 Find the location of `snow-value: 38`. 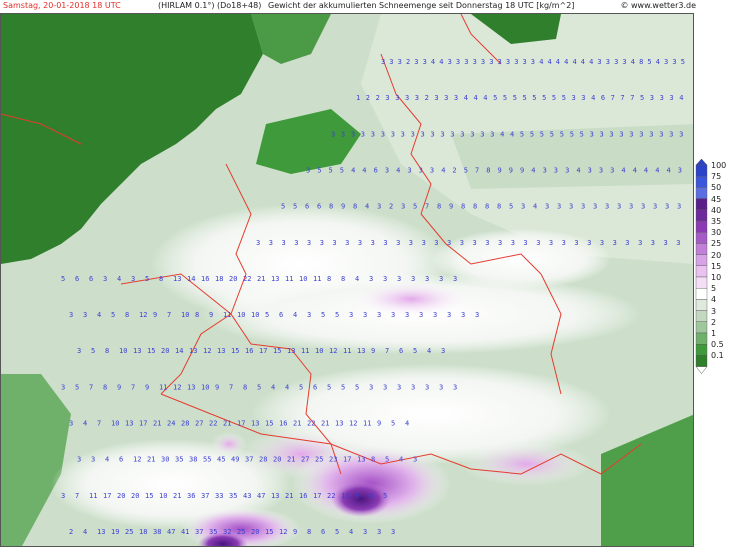

snow-value: 38 is located at coordinates (157, 532).